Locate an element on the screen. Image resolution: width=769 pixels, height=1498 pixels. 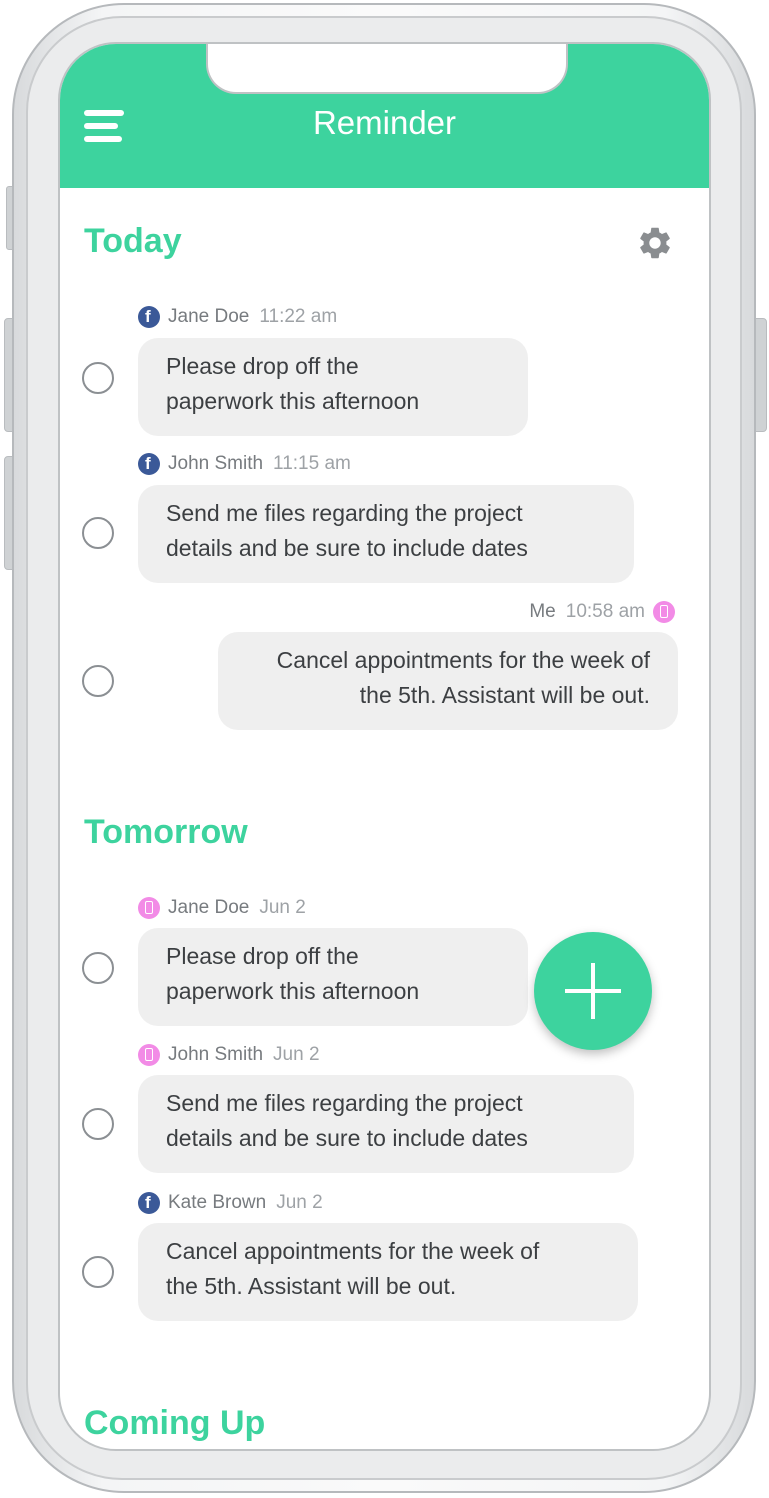
message-meta: John Smith Jun 2 is located at coordinates (229, 1055).